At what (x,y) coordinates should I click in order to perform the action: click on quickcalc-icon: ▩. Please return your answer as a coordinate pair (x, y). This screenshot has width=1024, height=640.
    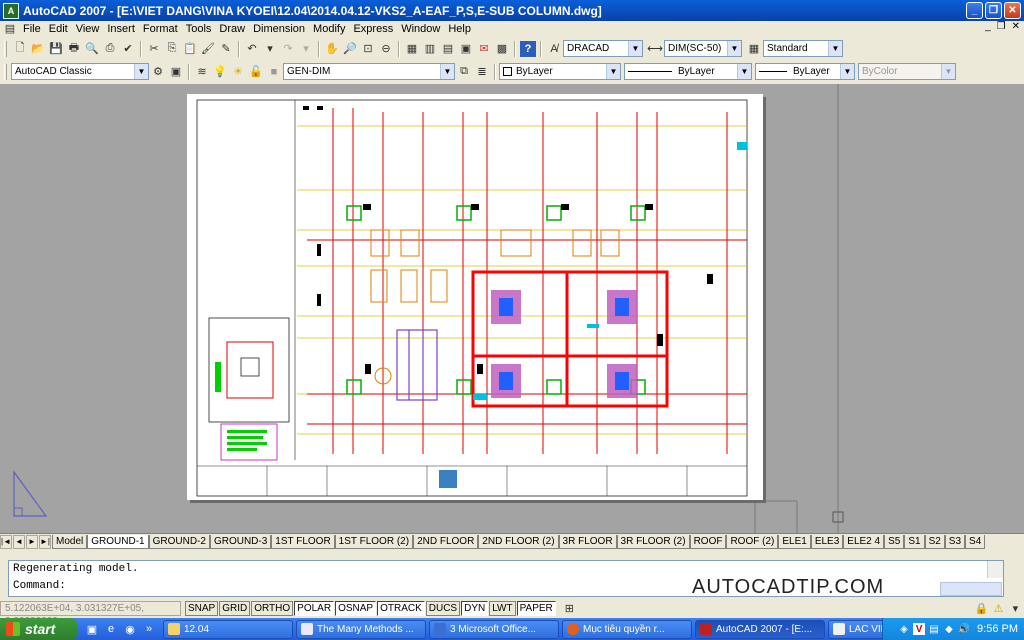
    Looking at the image, I should click on (502, 49).